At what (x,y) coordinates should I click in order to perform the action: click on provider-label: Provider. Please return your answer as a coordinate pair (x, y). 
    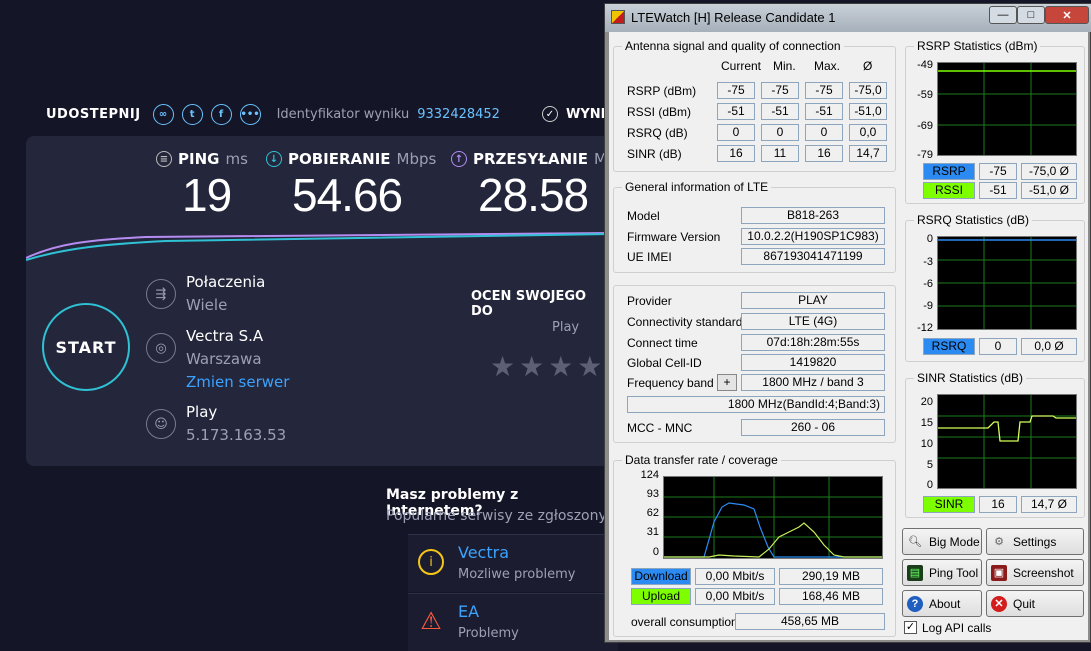
    Looking at the image, I should click on (649, 301).